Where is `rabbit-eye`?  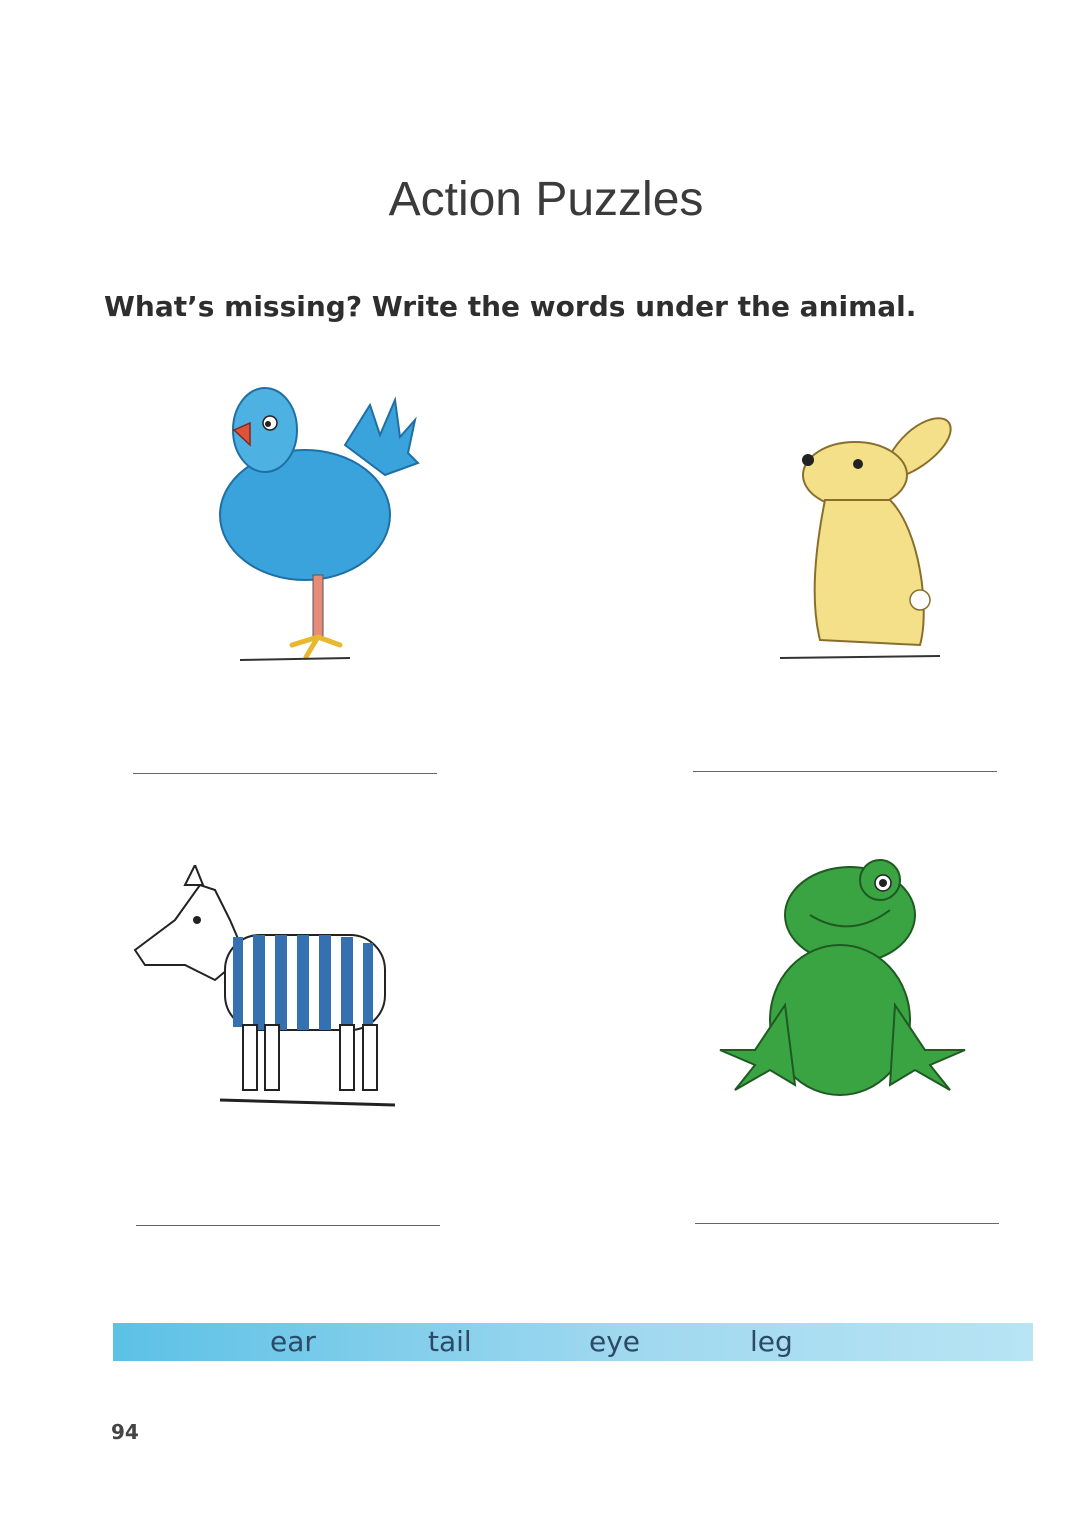 rabbit-eye is located at coordinates (858, 464).